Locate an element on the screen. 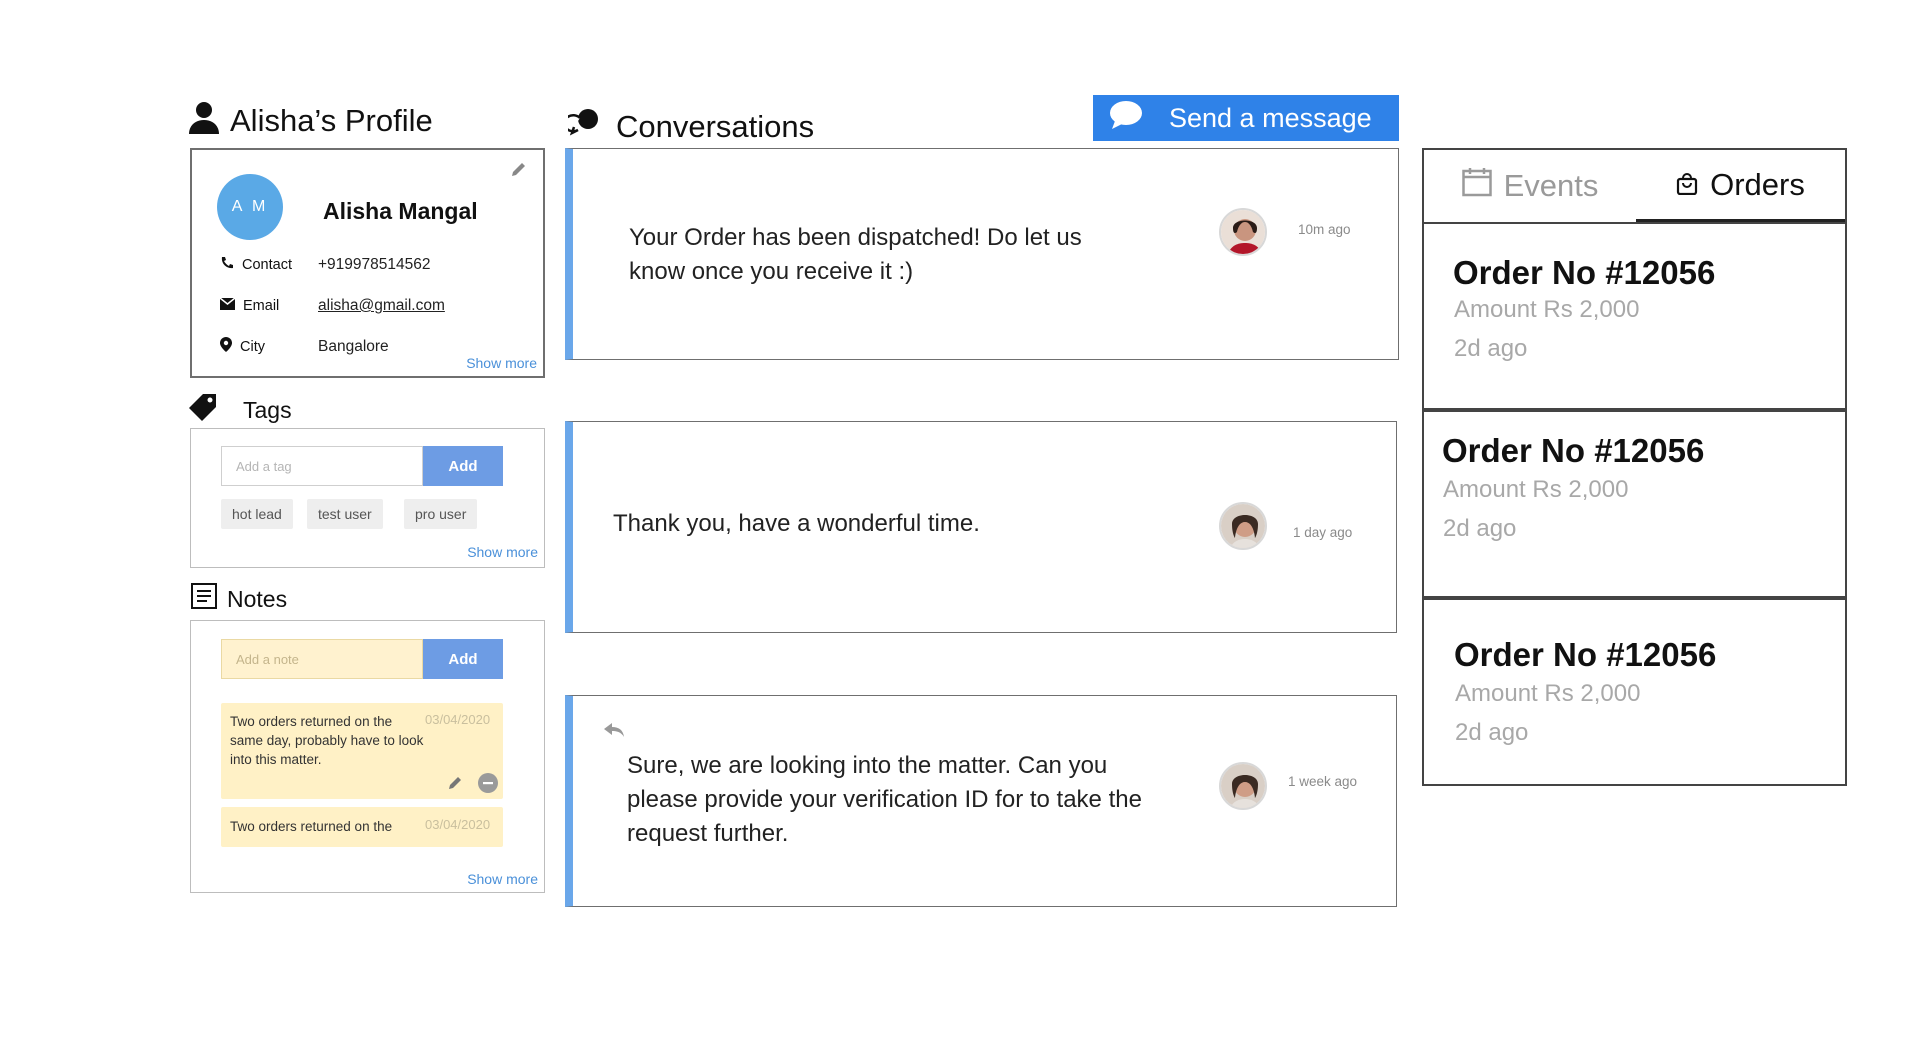 This screenshot has height=1057, width=1920. profile-title: Alisha’s Profile is located at coordinates (331, 120).